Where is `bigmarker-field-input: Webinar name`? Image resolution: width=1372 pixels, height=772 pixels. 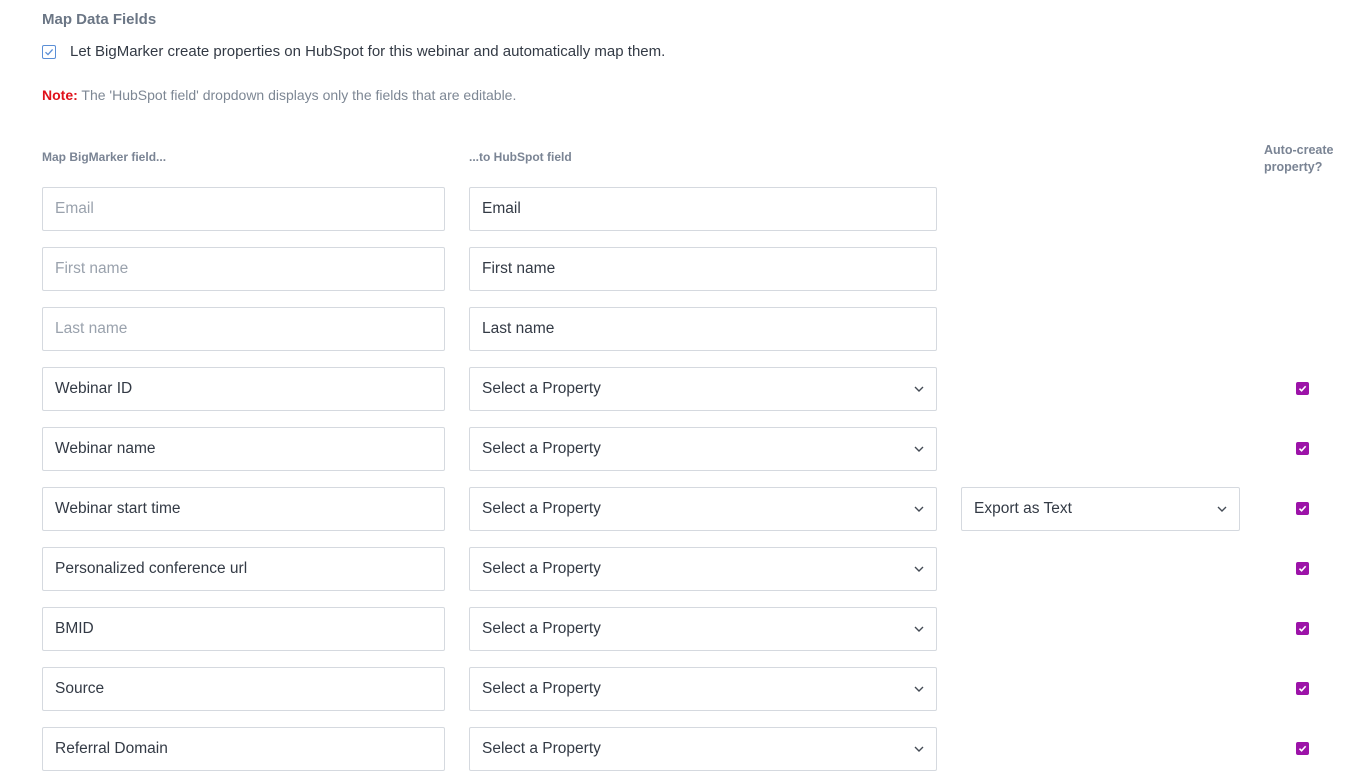
bigmarker-field-input: Webinar name is located at coordinates (243, 449).